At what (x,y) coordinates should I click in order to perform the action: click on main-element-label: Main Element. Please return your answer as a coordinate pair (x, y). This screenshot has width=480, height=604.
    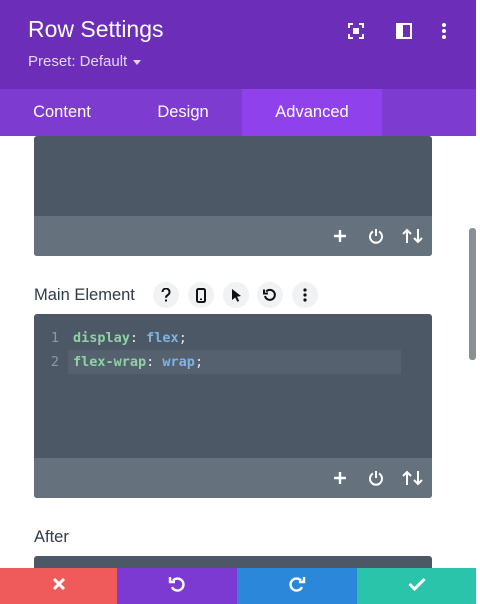
    Looking at the image, I should click on (84, 295).